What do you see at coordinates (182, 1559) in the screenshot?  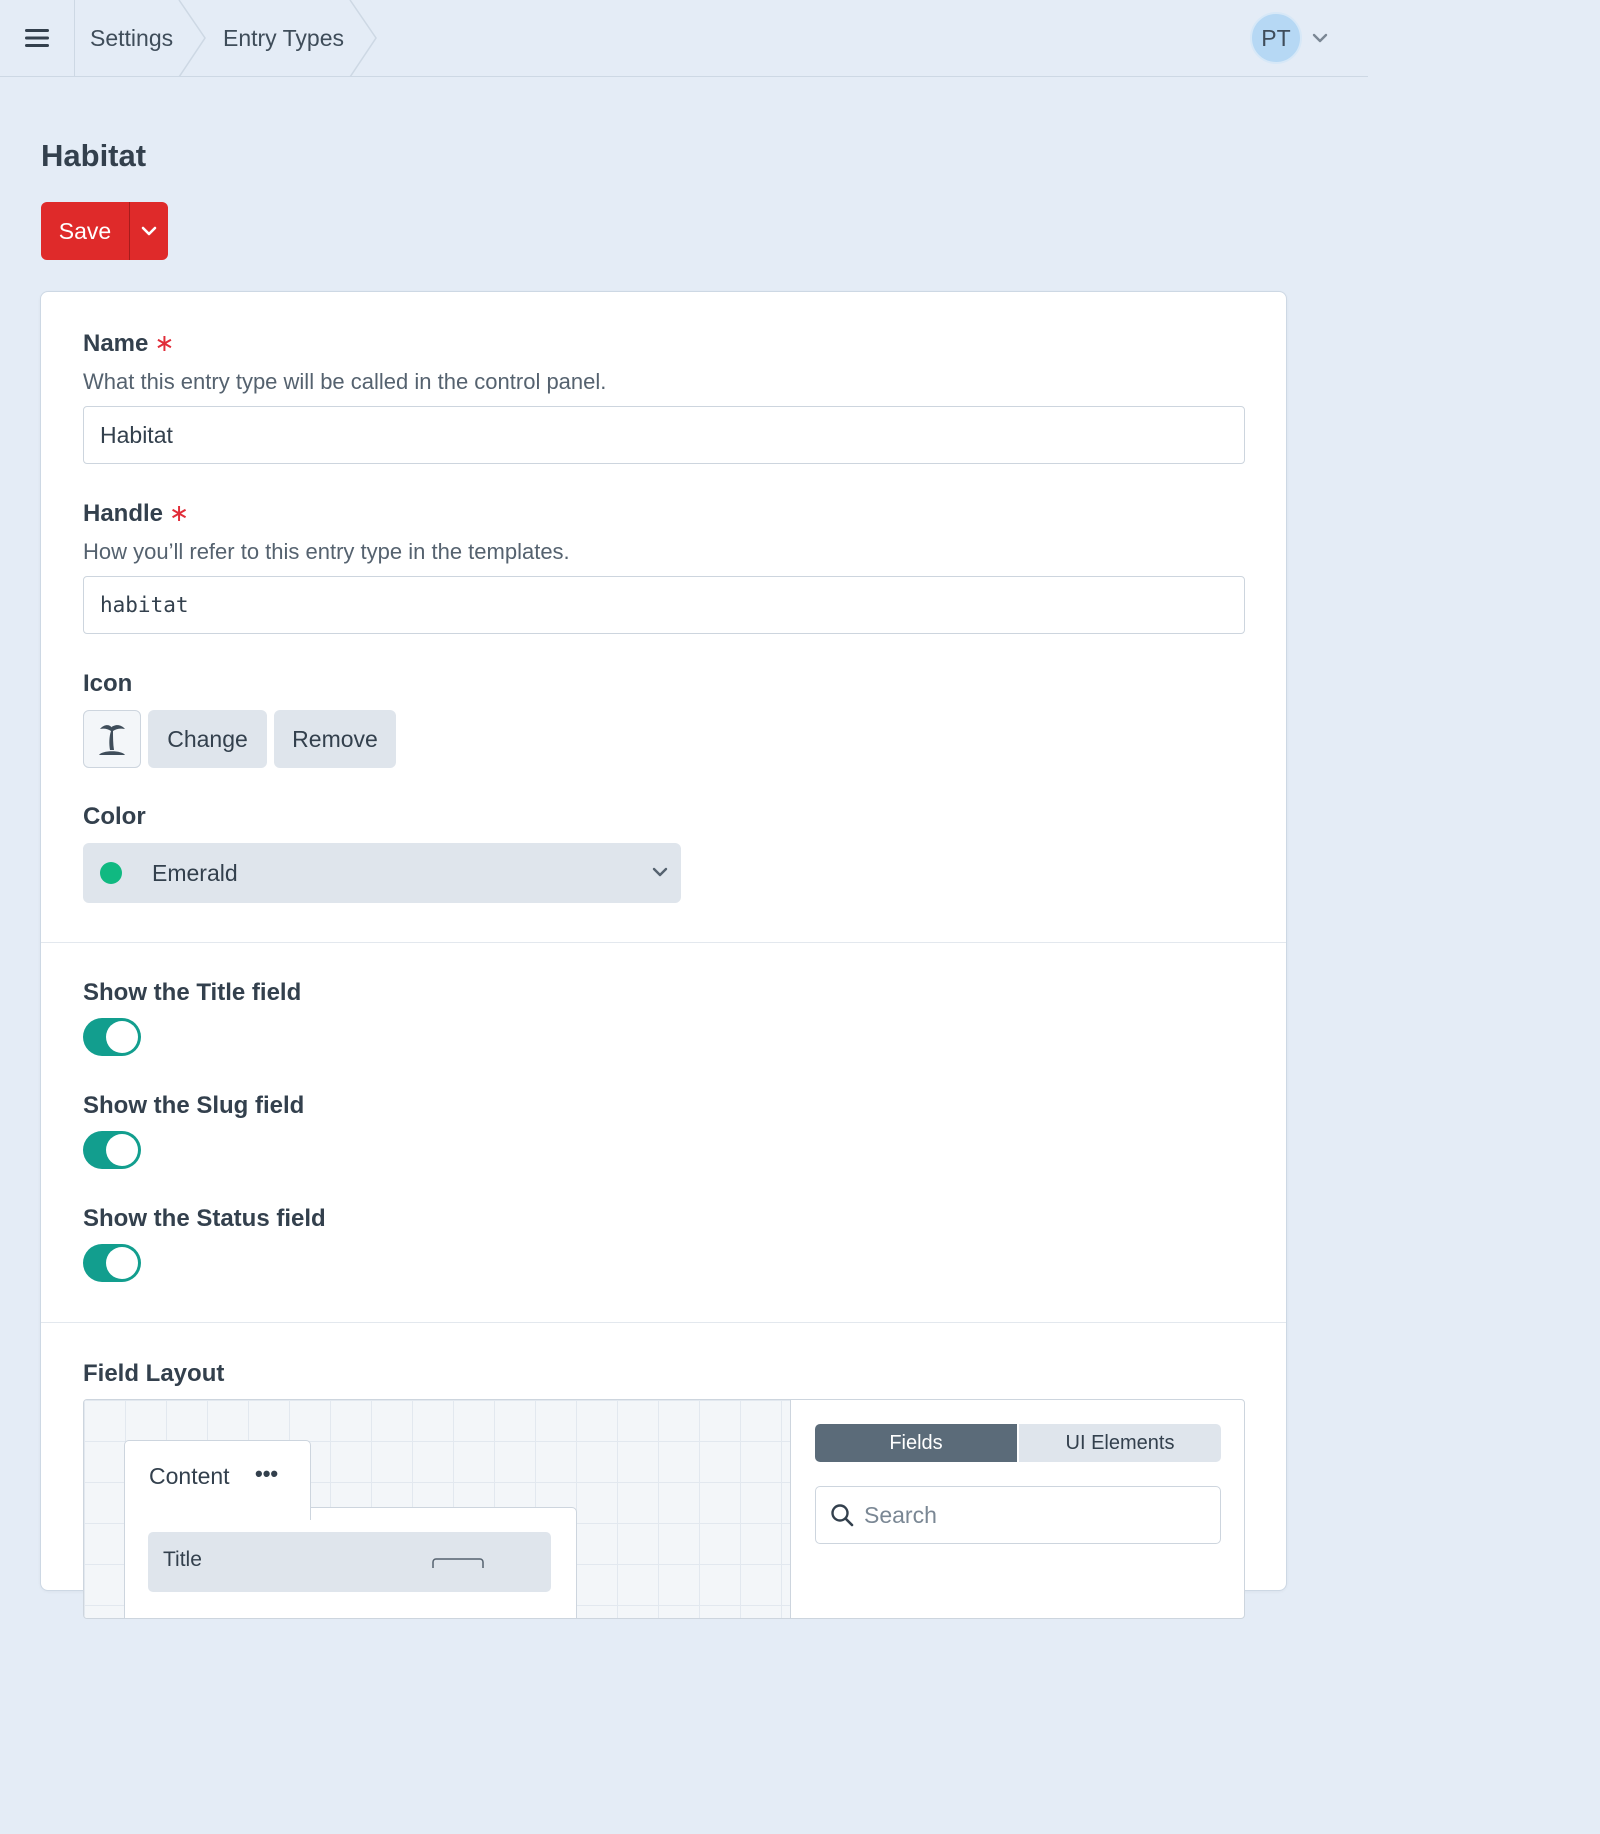 I see `layout-field-label: Title` at bounding box center [182, 1559].